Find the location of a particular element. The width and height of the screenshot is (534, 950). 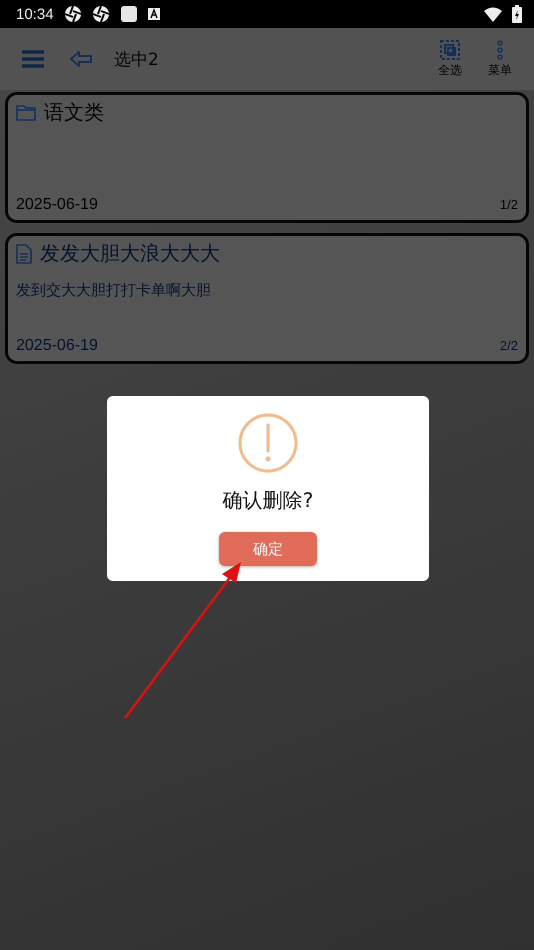

note-card: 语文类 2025-06-19 1/2 is located at coordinates (267, 157).